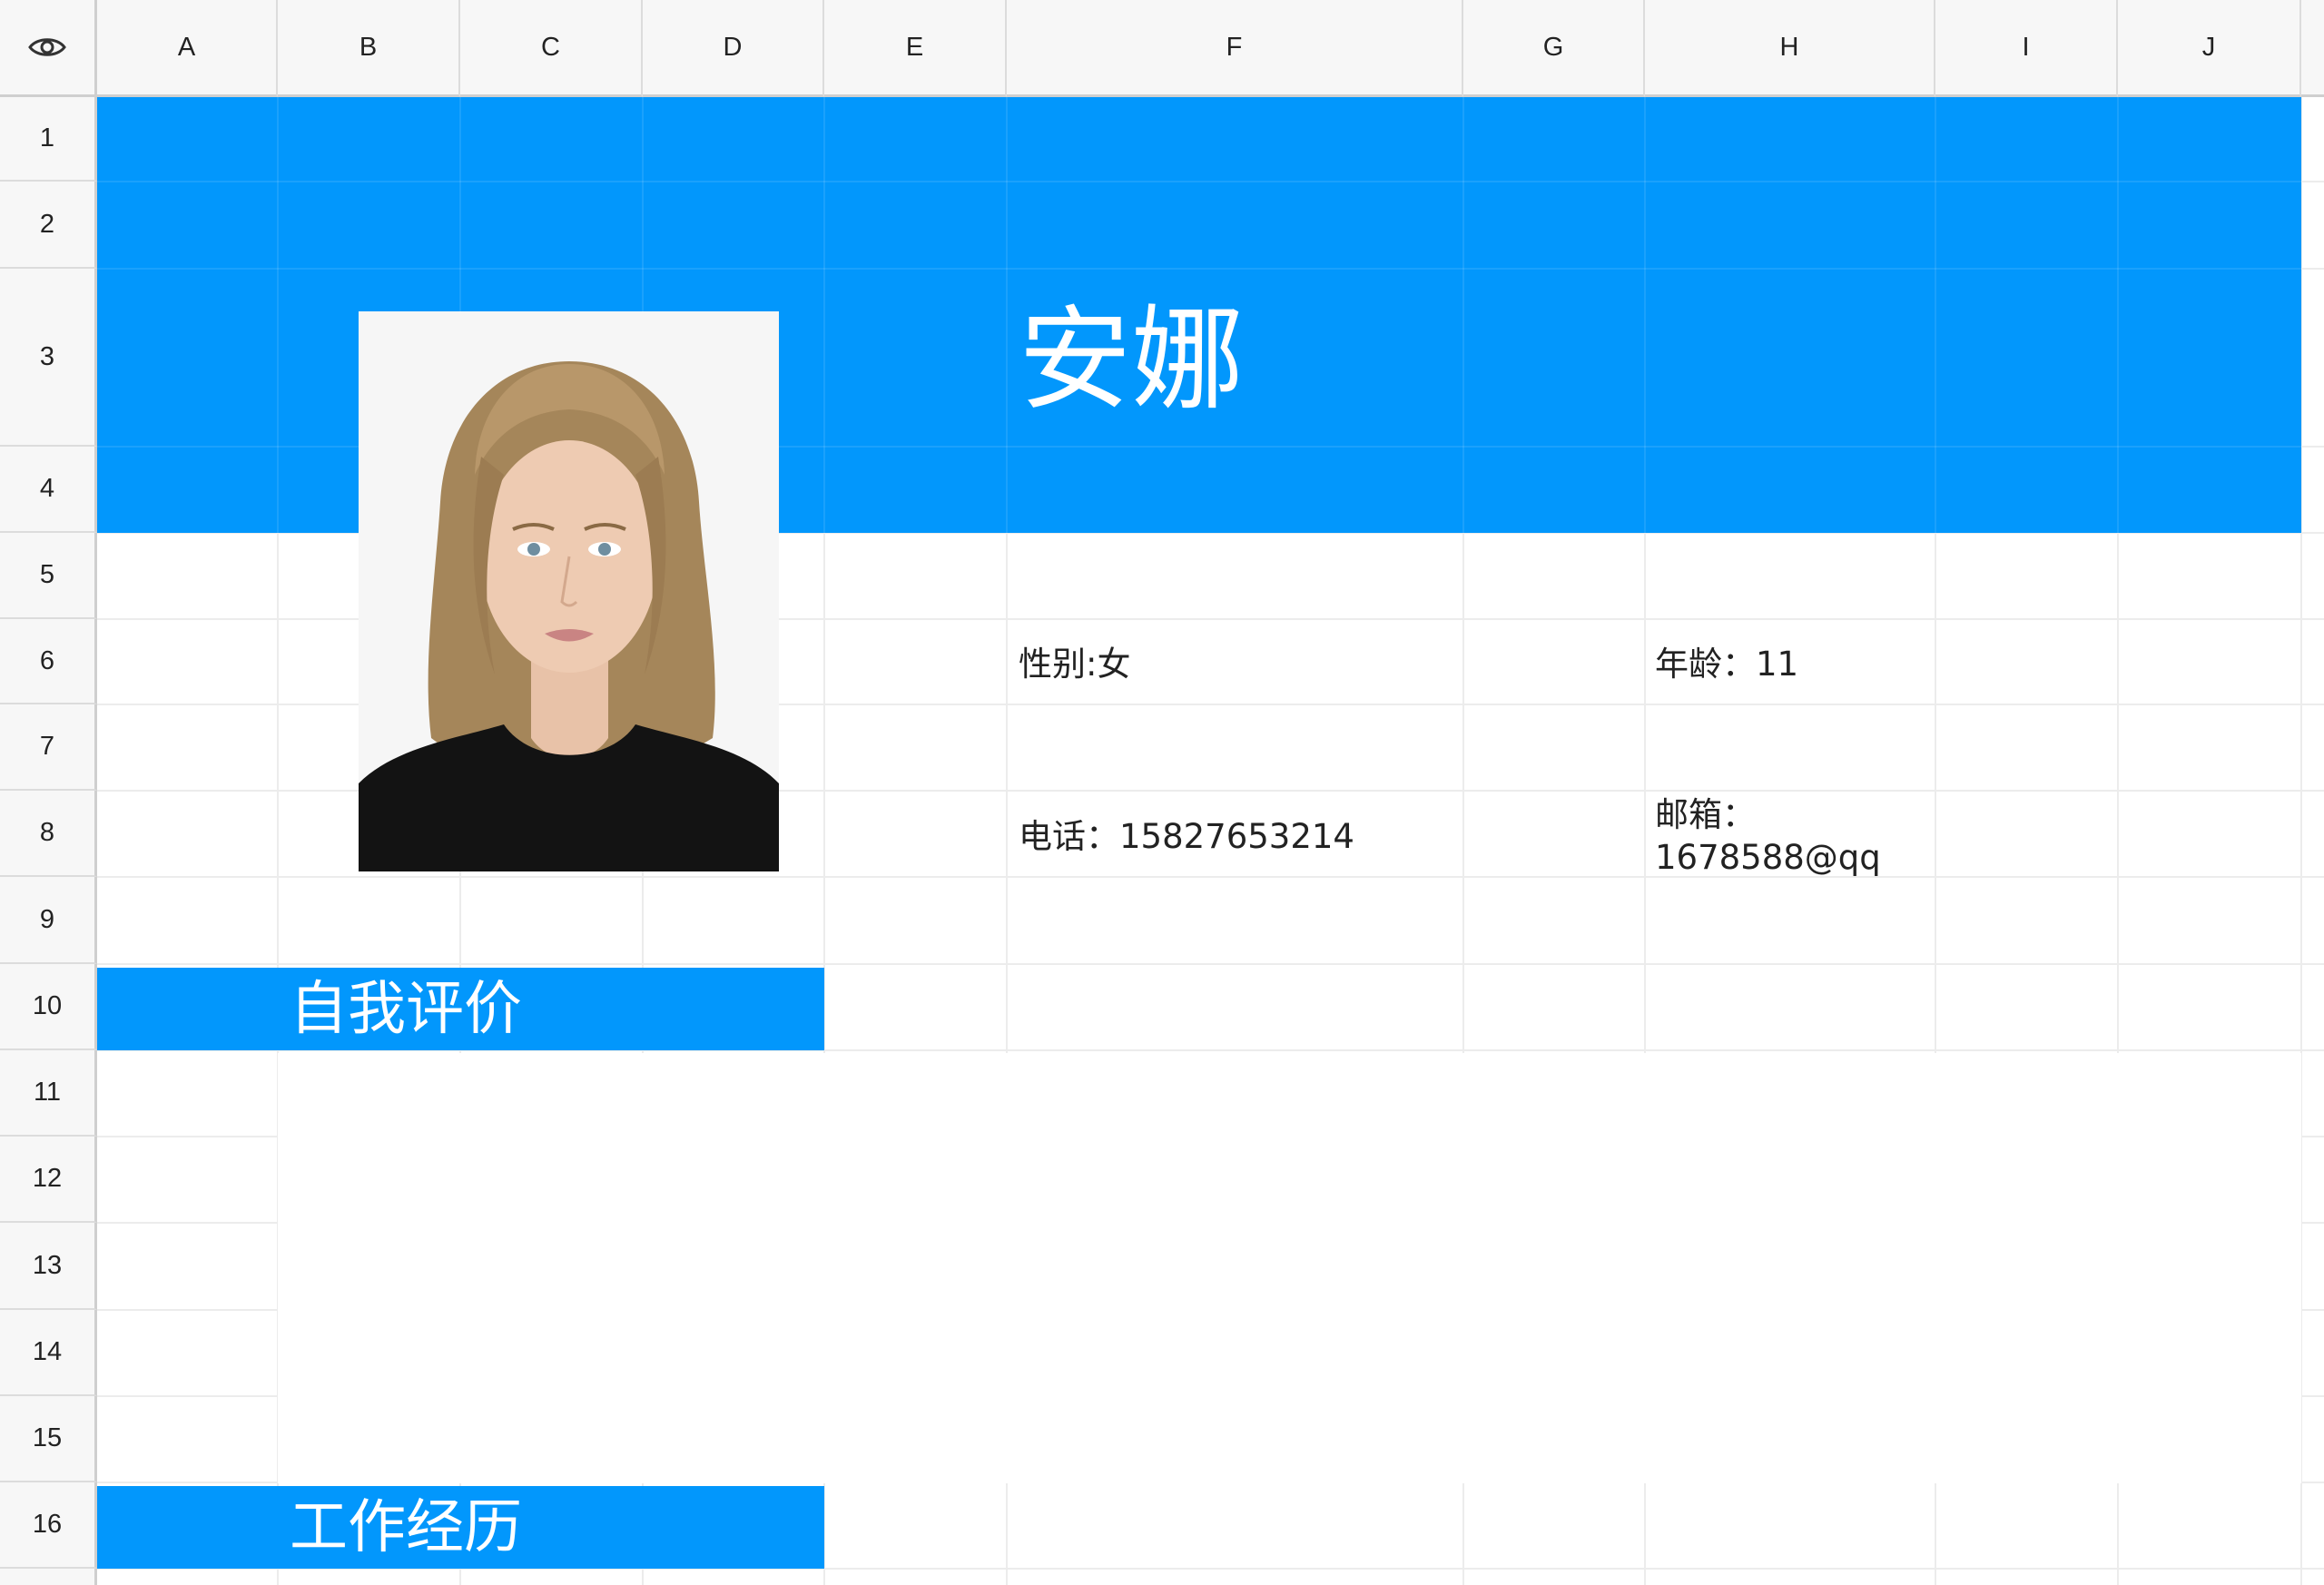  Describe the element at coordinates (48, 1525) in the screenshot. I see `row-header-16: 16` at that location.